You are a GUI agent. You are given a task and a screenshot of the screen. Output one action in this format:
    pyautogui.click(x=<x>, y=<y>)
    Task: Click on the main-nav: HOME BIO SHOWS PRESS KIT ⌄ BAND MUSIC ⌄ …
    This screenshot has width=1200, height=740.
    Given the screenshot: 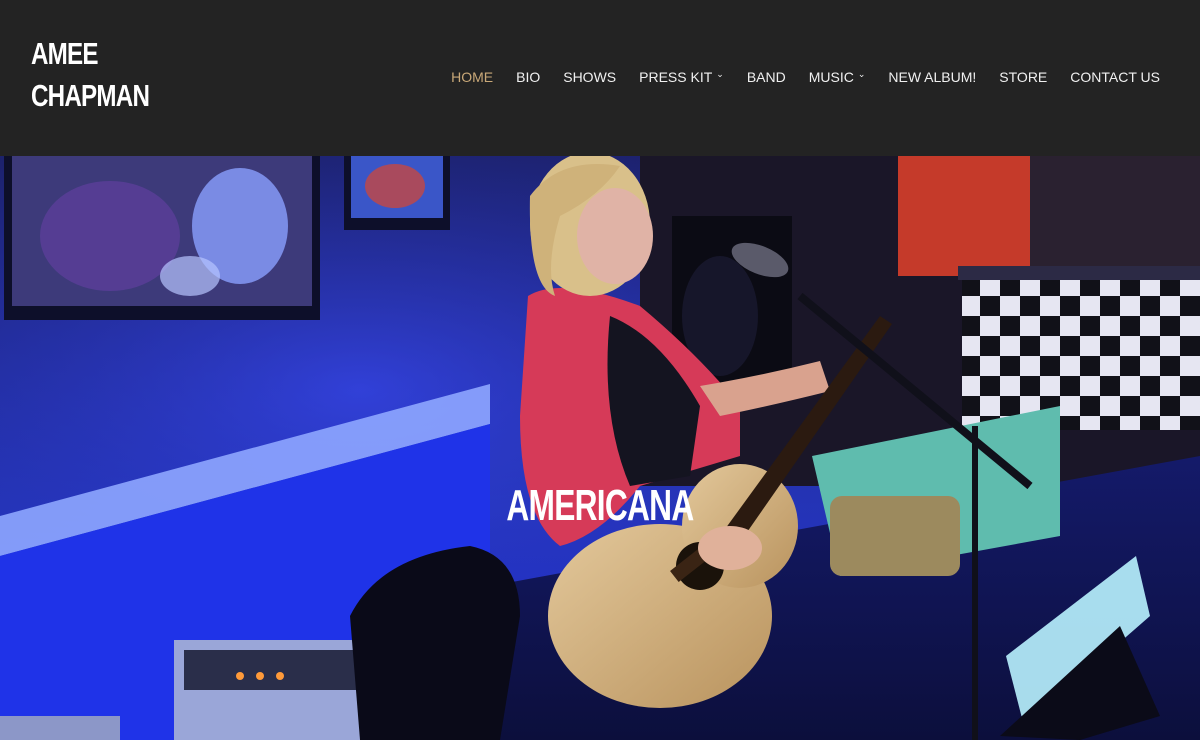 What is the action you would take?
    pyautogui.click(x=794, y=77)
    